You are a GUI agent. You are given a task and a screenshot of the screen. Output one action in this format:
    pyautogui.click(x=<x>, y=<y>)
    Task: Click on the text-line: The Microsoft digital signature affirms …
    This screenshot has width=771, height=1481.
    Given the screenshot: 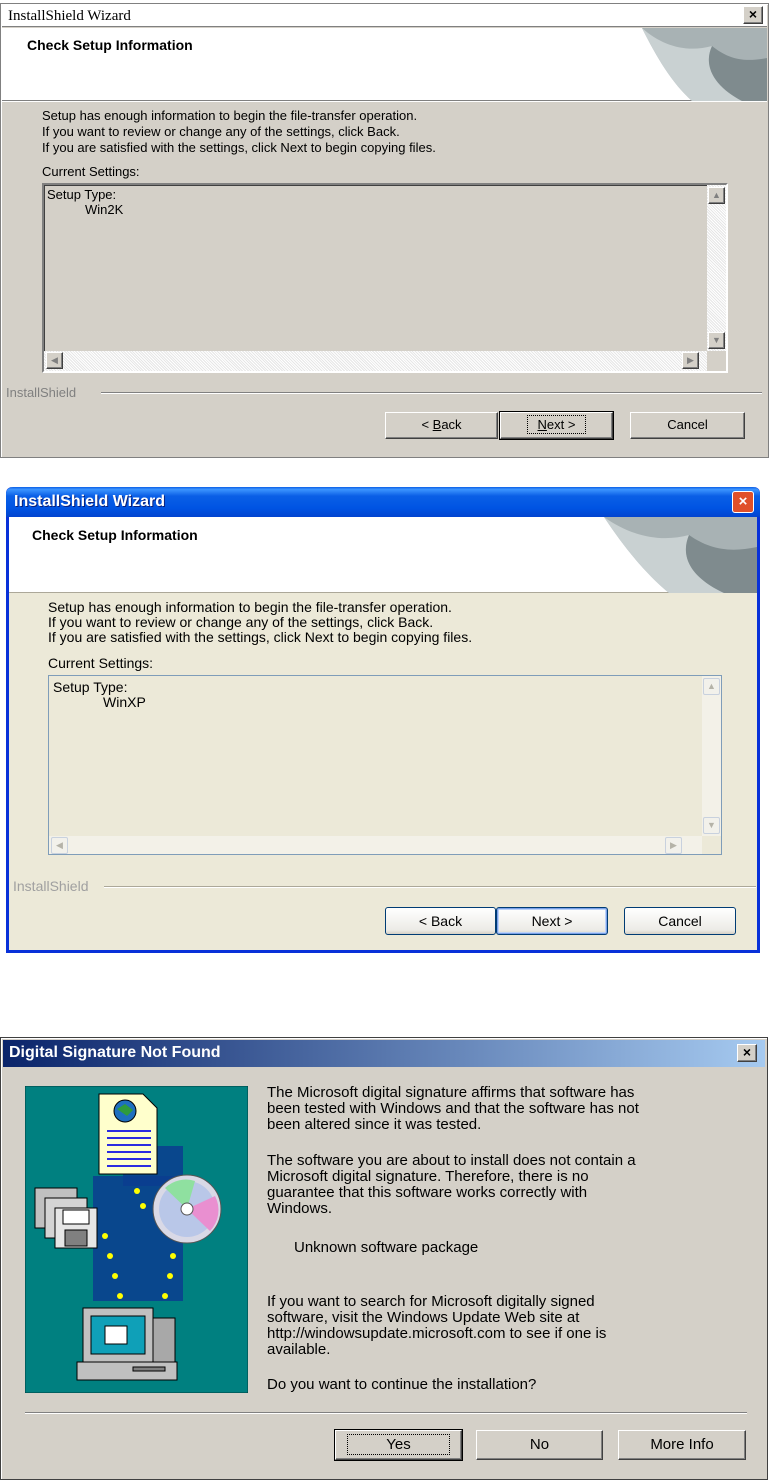 What is the action you would take?
    pyautogui.click(x=451, y=1092)
    